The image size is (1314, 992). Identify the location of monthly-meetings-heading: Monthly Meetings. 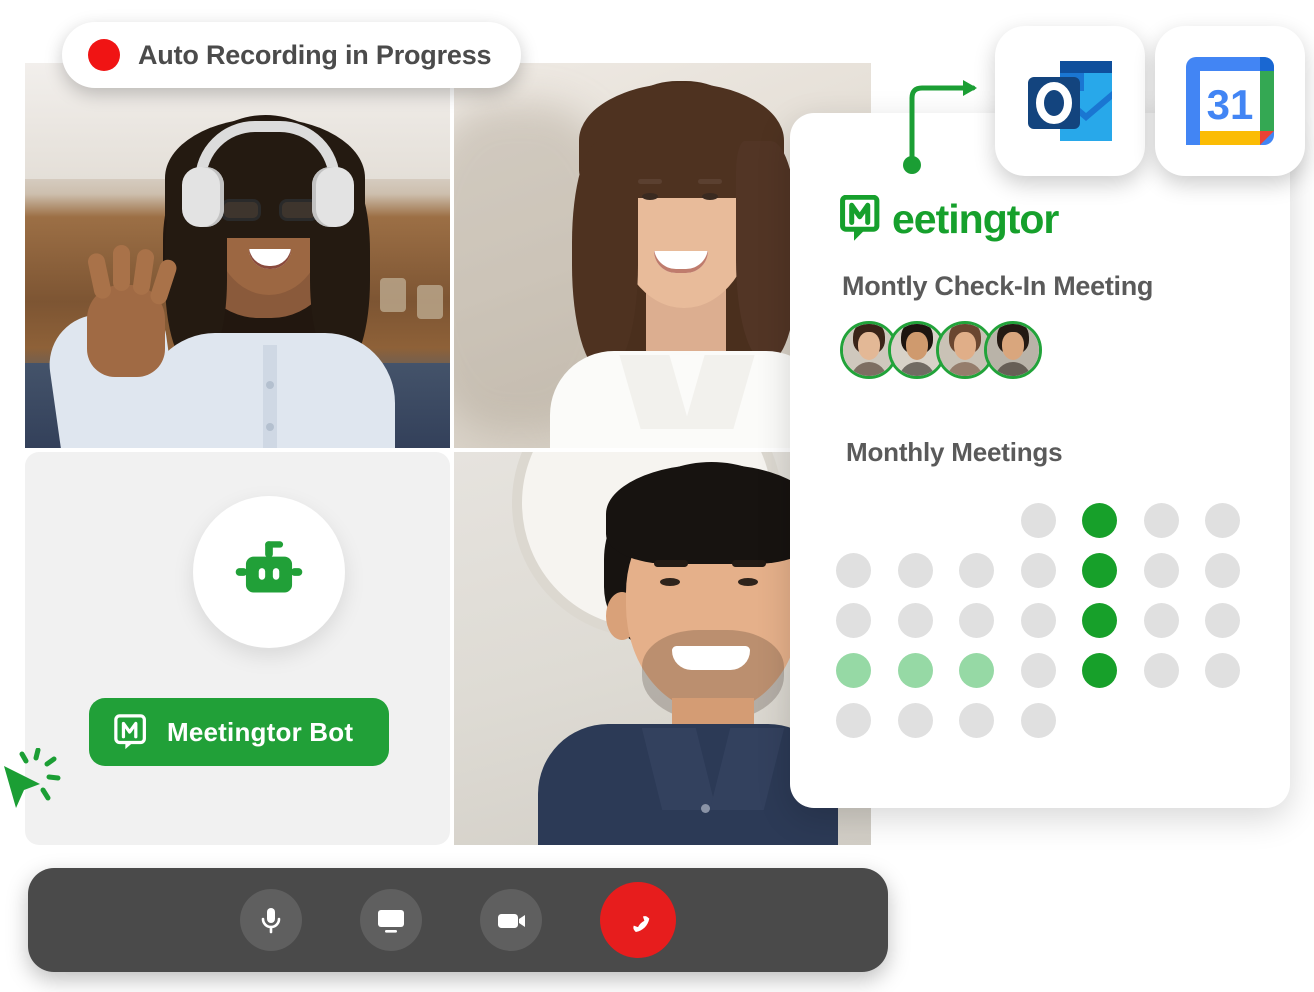
(954, 452).